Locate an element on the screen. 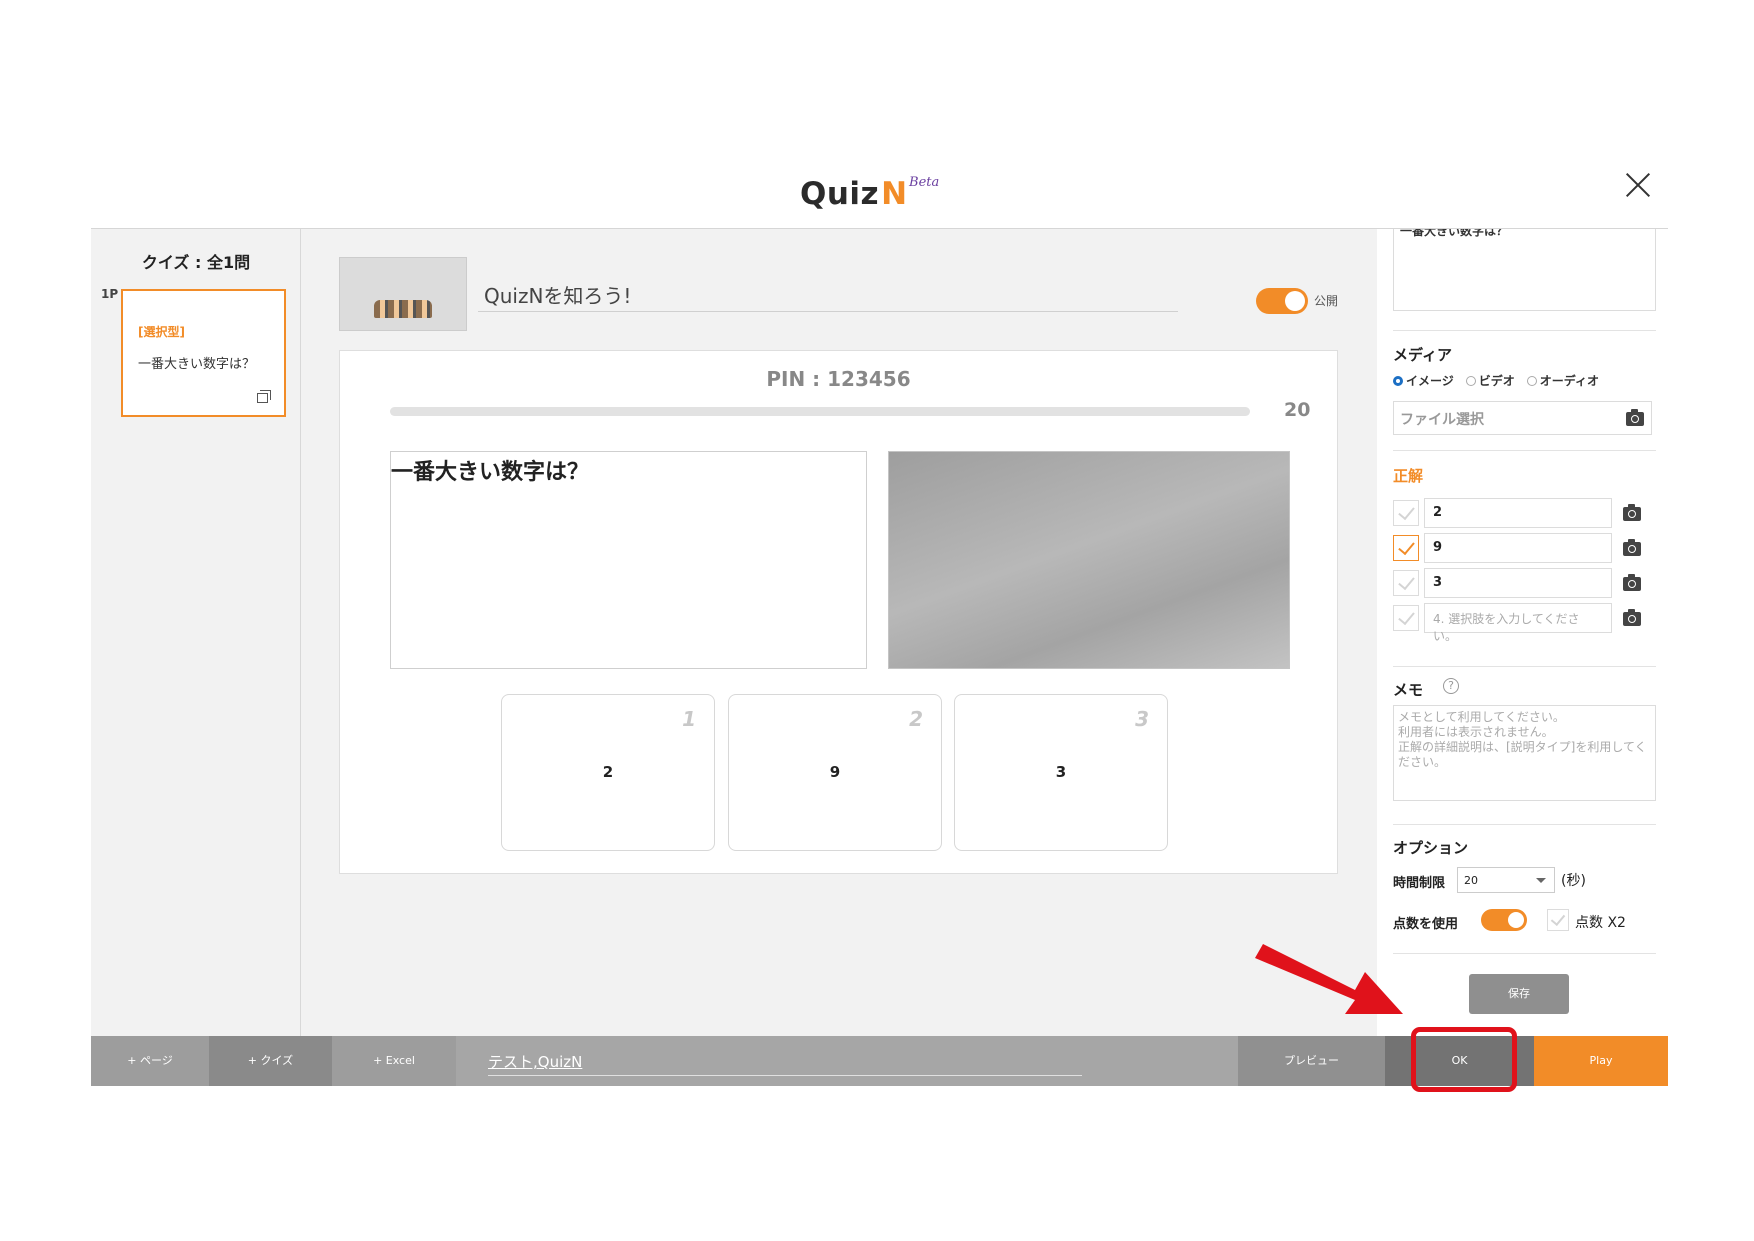 The width and height of the screenshot is (1754, 1241). media-type-options: イメージ ビデオ オーディオ is located at coordinates (1496, 380).